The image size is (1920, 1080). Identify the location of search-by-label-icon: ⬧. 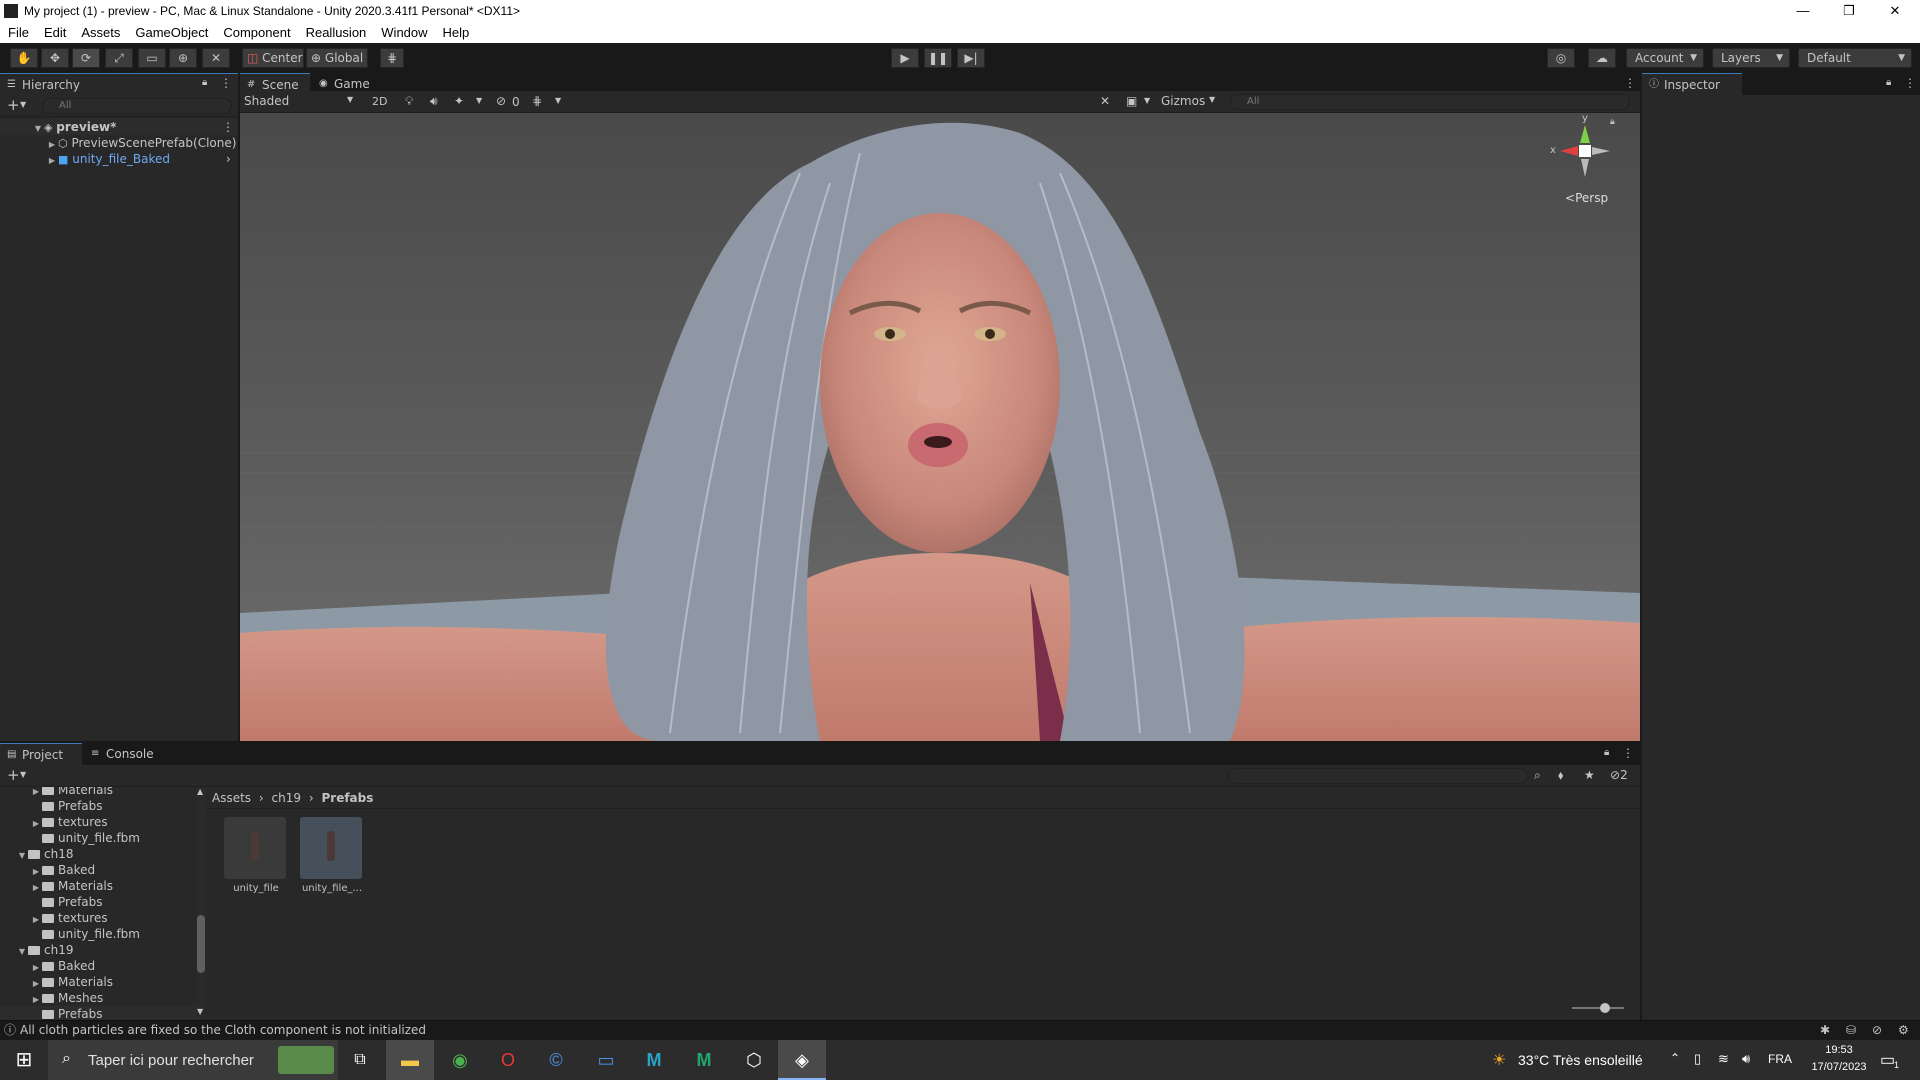
(1560, 775).